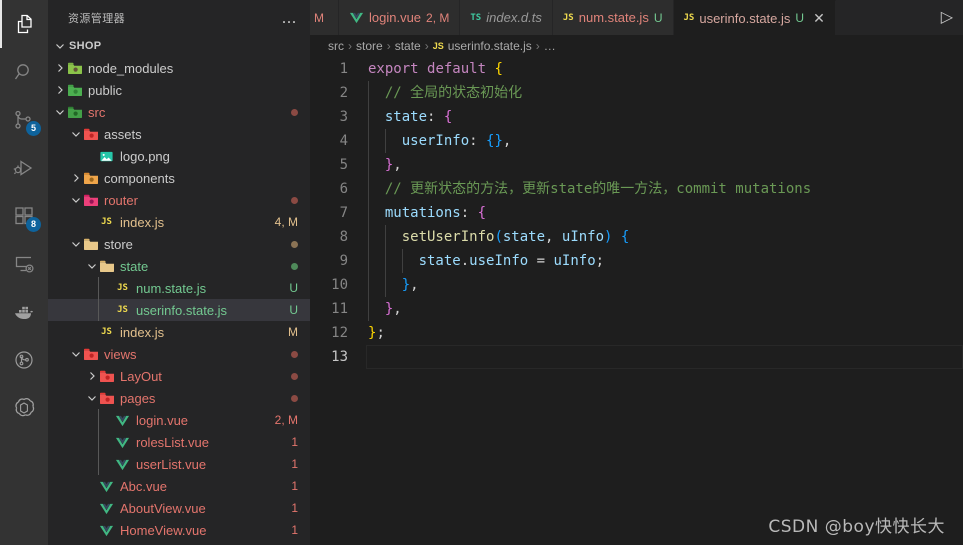 The image size is (963, 545). What do you see at coordinates (24, 24) in the screenshot?
I see `activity-item-explorer` at bounding box center [24, 24].